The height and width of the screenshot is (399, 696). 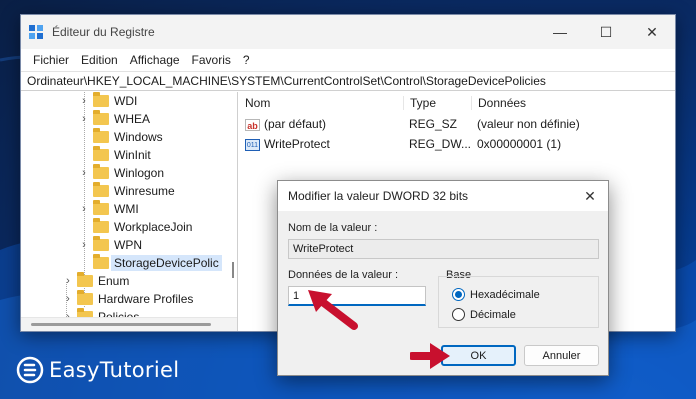 I want to click on value-data: 0x00000001 (1), so click(x=519, y=144).